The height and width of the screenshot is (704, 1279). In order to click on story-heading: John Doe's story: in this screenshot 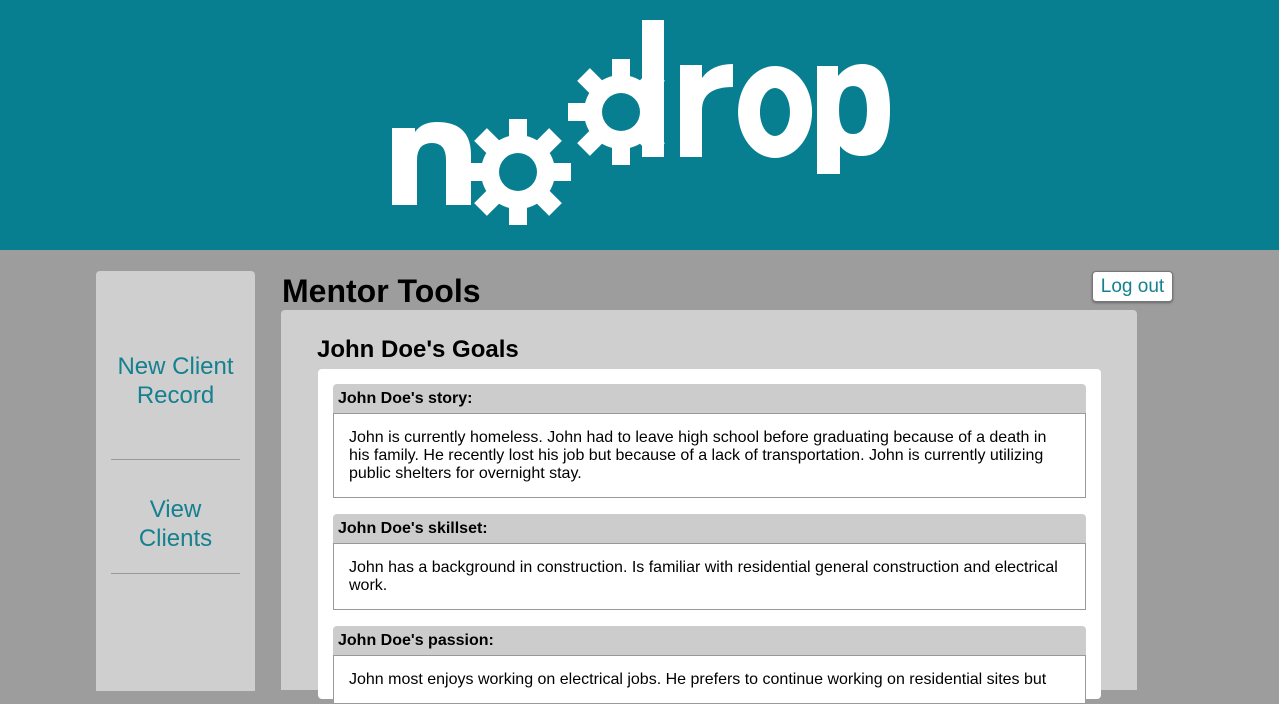, I will do `click(709, 398)`.